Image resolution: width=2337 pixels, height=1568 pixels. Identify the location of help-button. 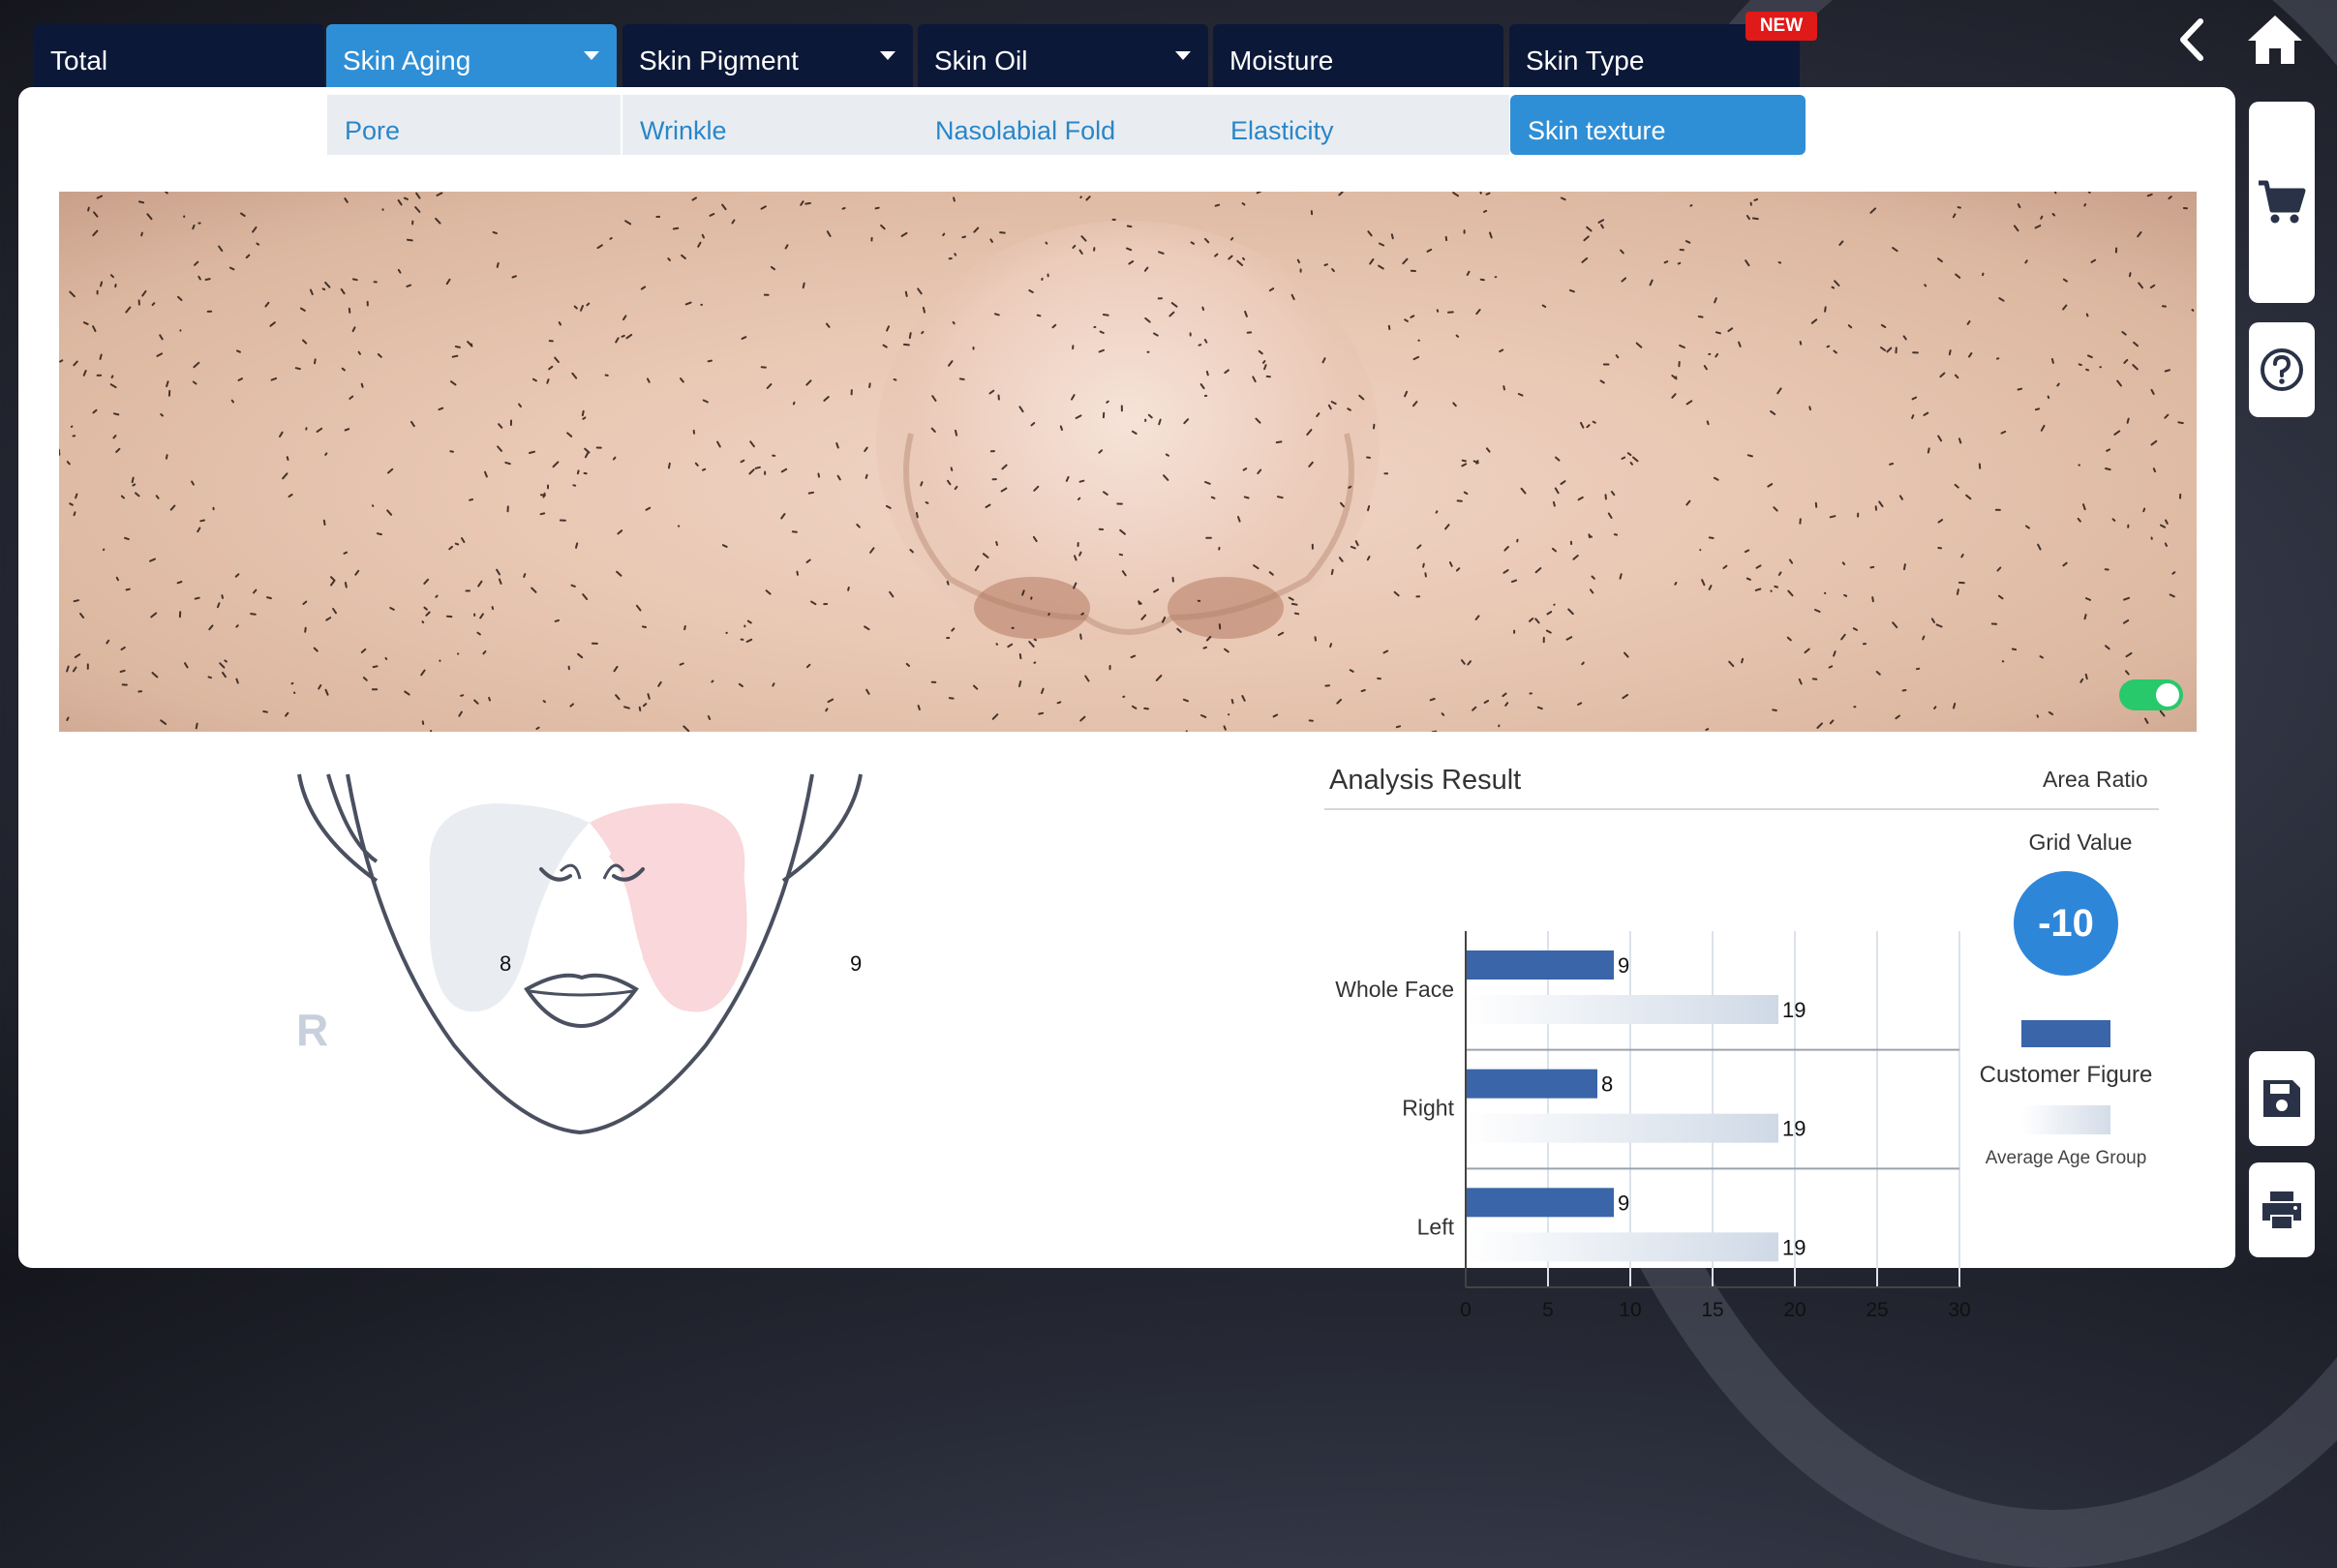
(2282, 369).